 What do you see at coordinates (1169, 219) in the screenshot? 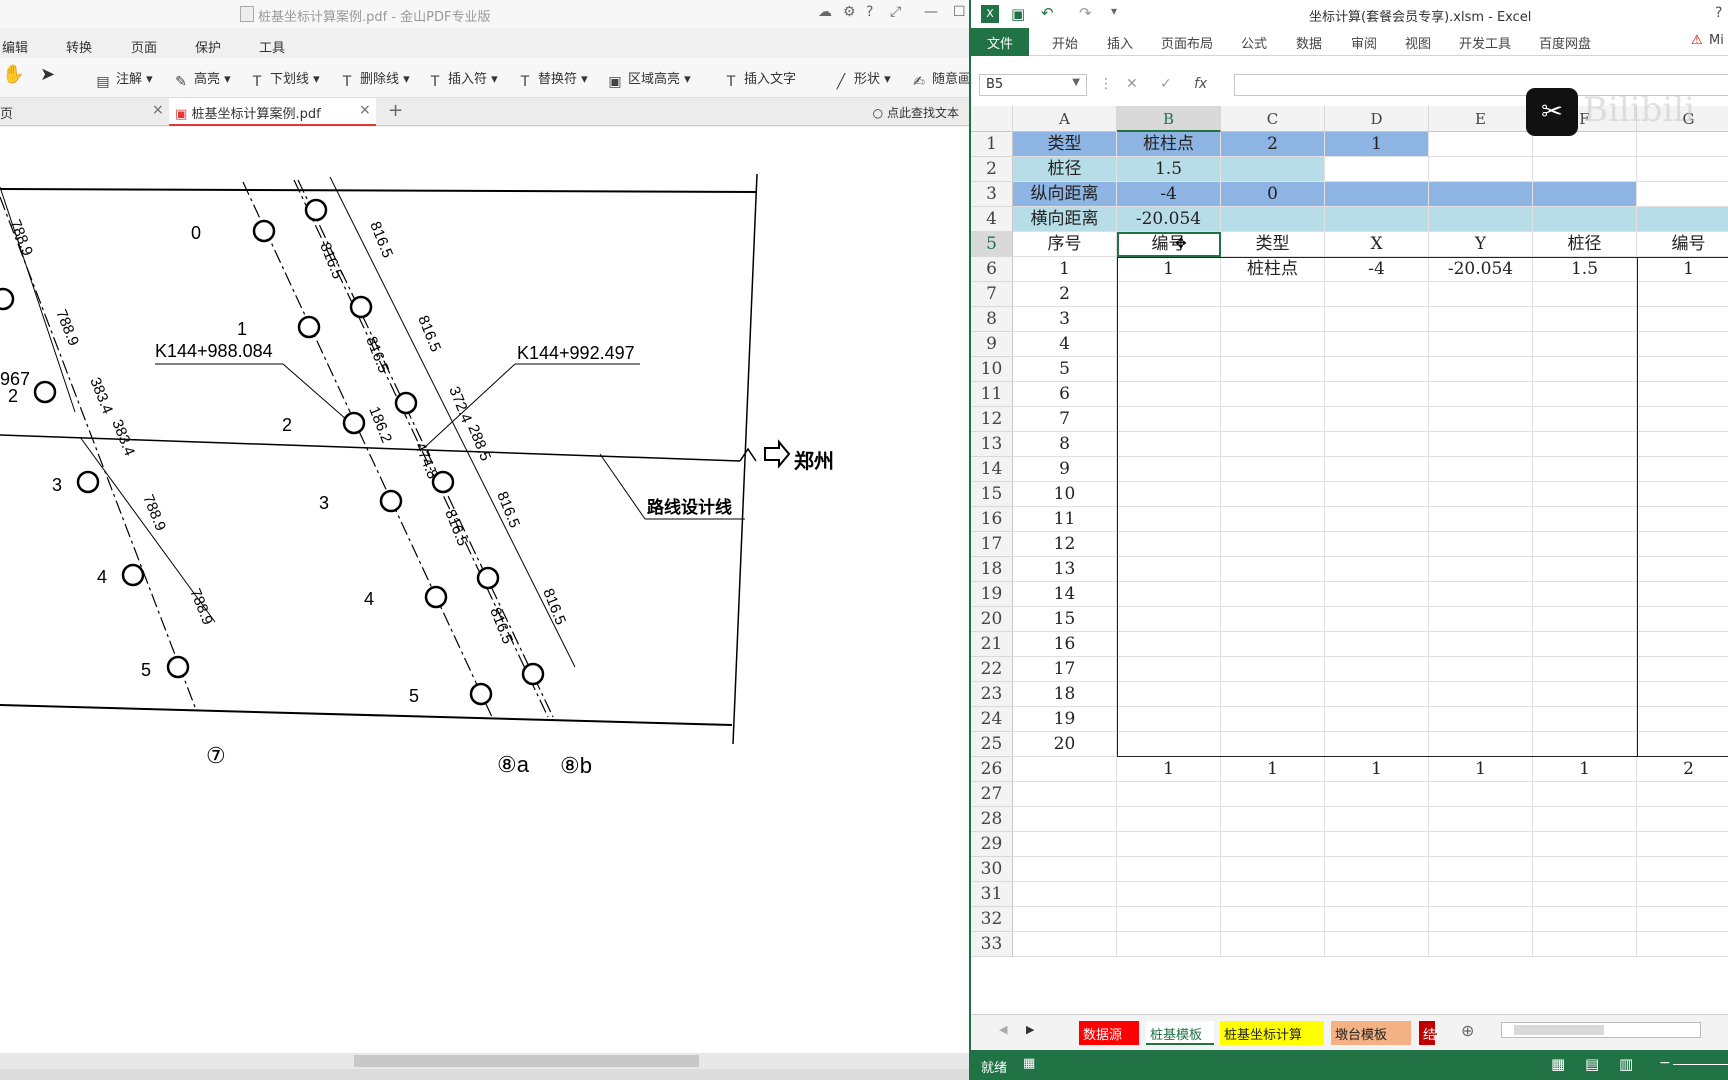
I see `cell-b4: -20.054` at bounding box center [1169, 219].